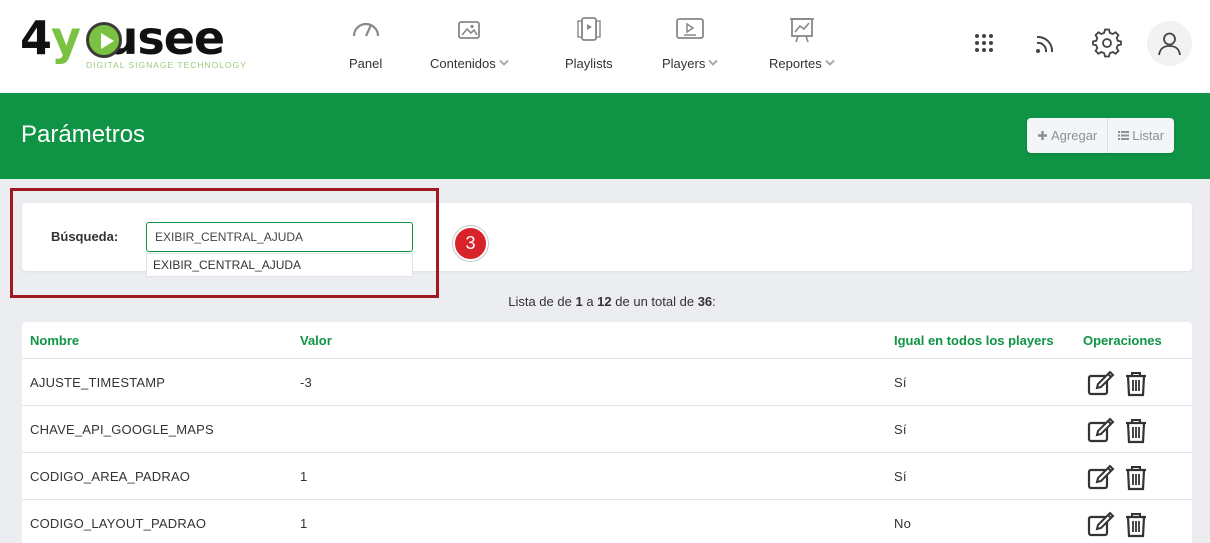 The width and height of the screenshot is (1210, 543). Describe the element at coordinates (705, 301) in the screenshot. I see `summary-total: 36` at that location.